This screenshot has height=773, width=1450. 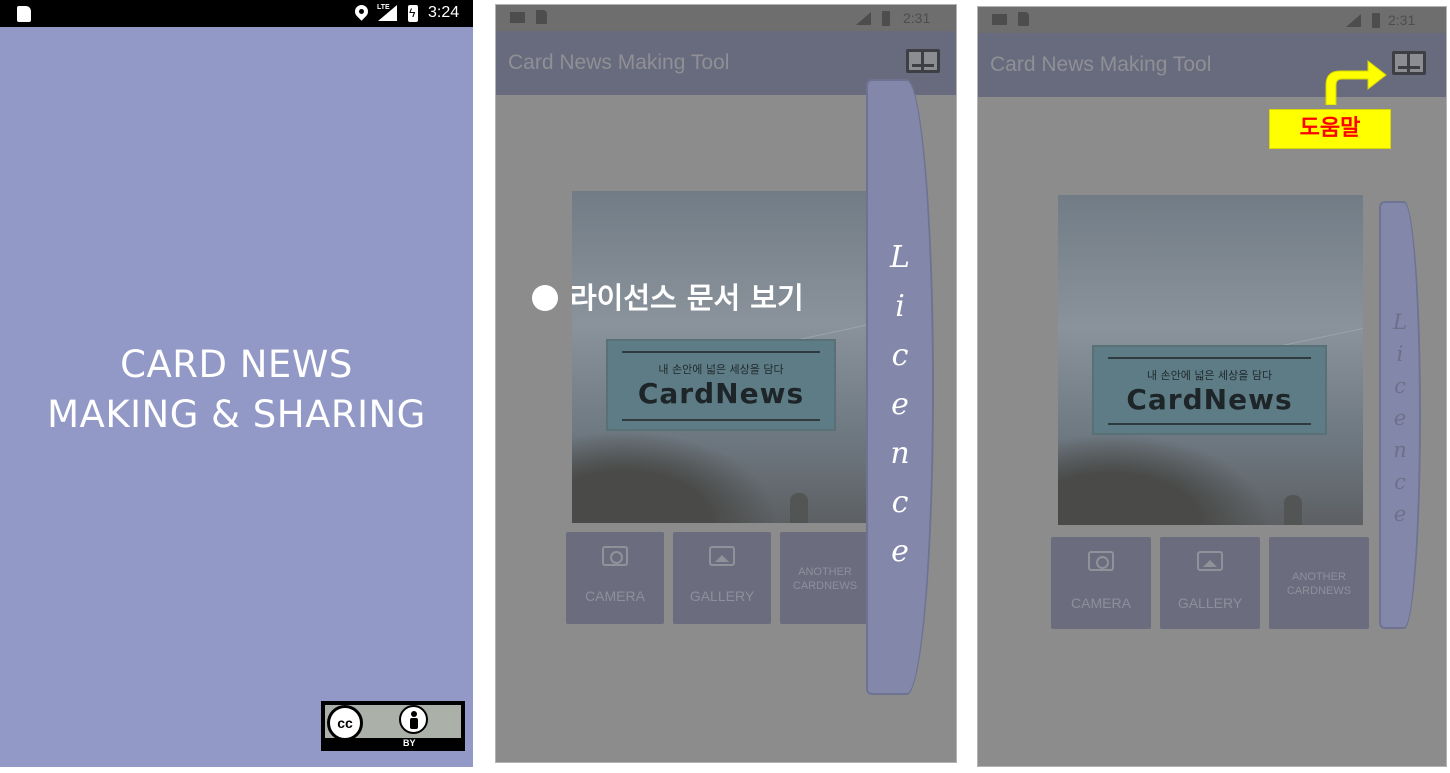 What do you see at coordinates (236, 414) in the screenshot?
I see `splash-title-line2: MAKING & SHARING` at bounding box center [236, 414].